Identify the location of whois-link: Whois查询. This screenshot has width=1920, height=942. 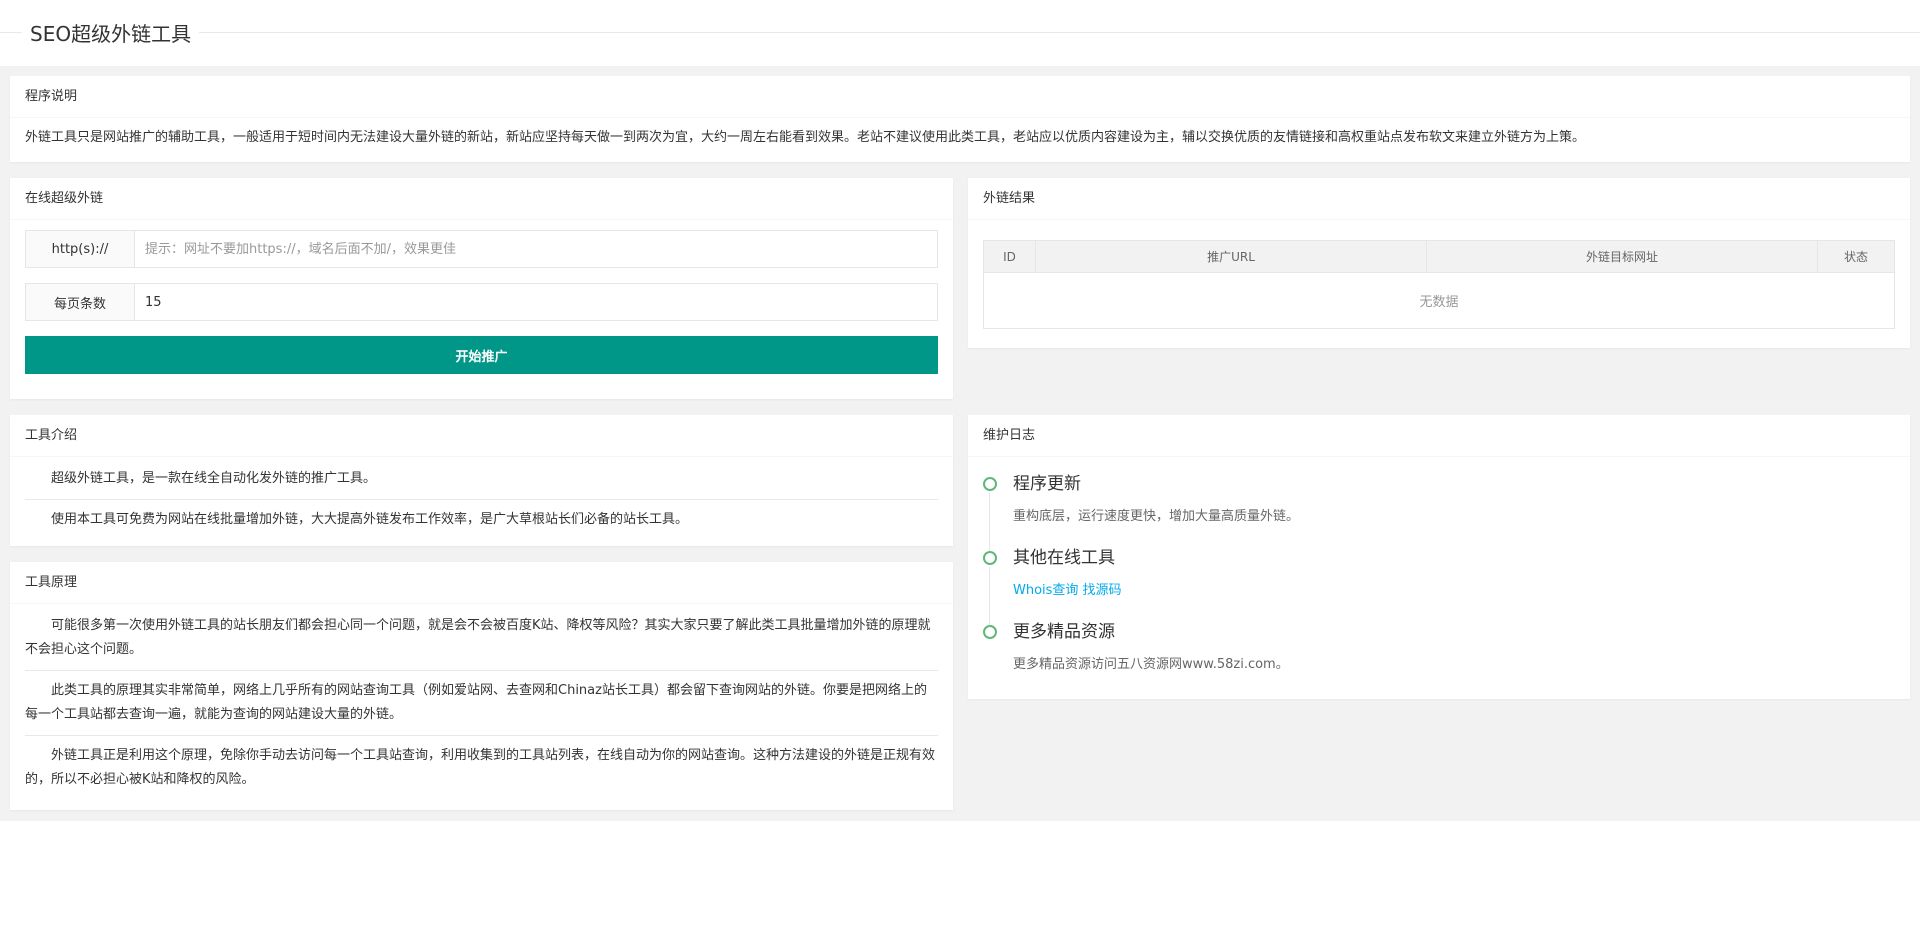
(1045, 590).